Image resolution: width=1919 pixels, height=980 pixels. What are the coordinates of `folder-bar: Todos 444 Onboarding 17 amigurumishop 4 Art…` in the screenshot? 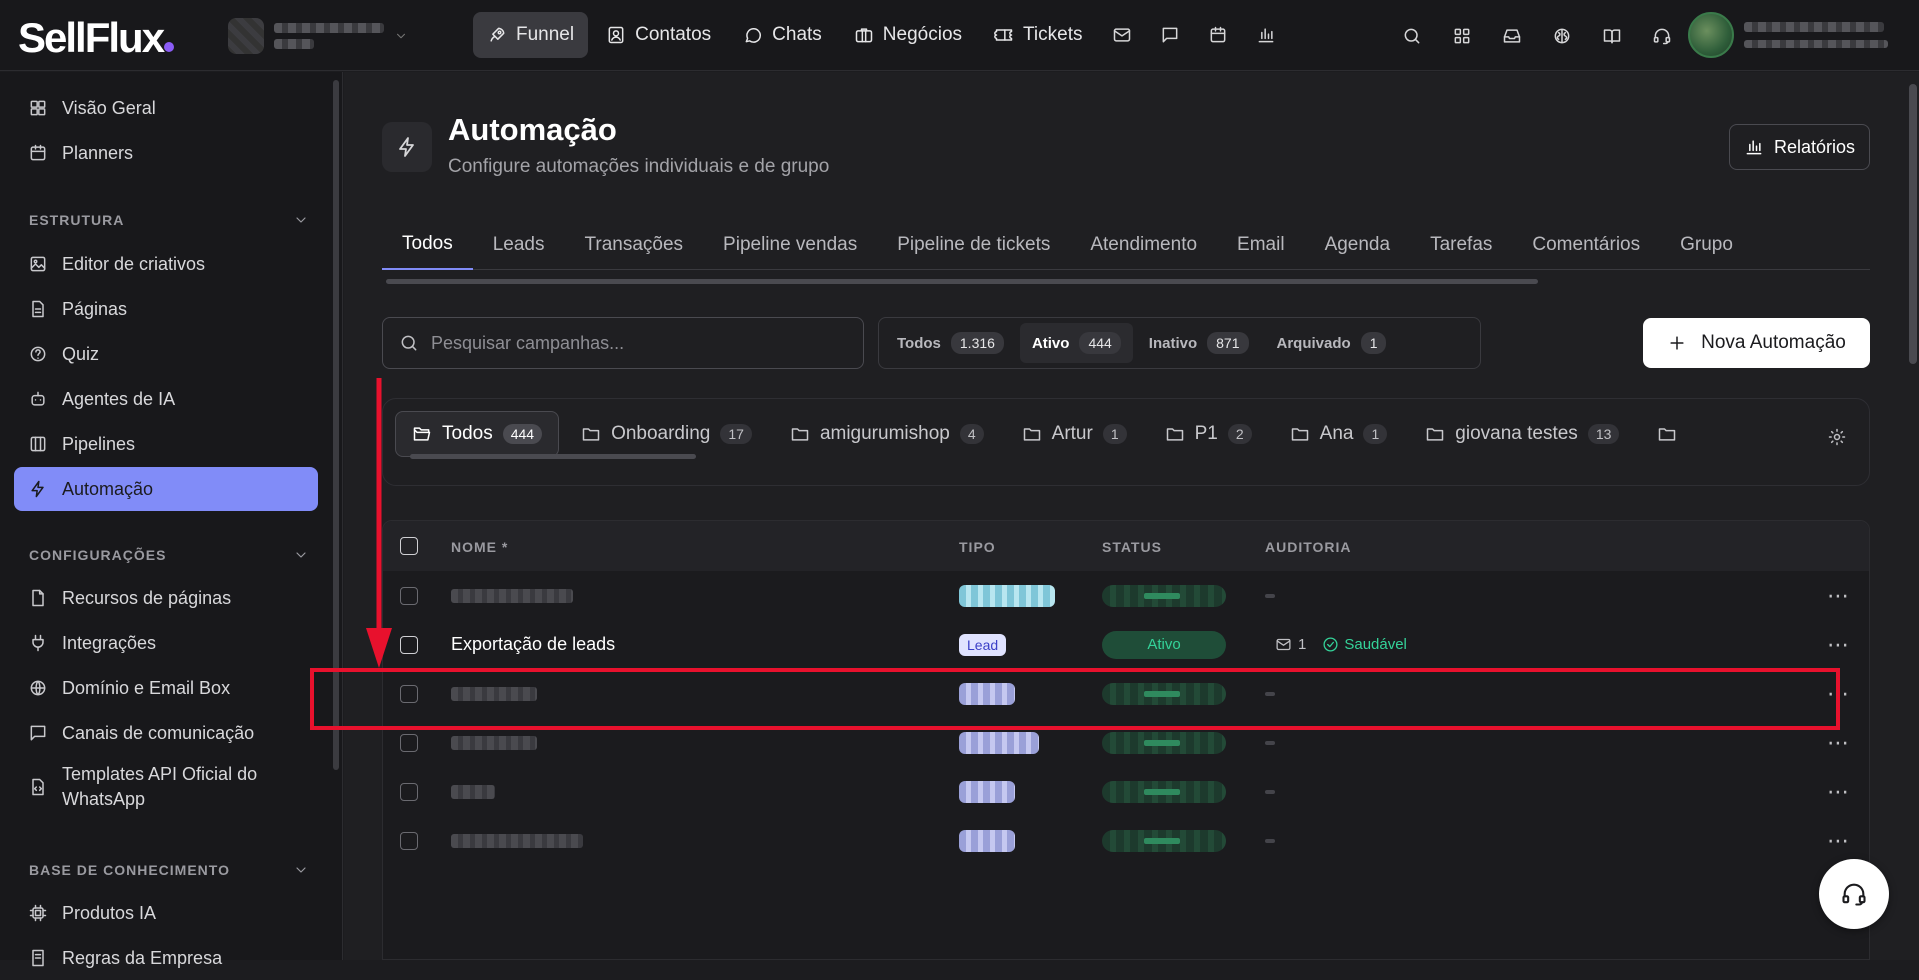 It's located at (1126, 442).